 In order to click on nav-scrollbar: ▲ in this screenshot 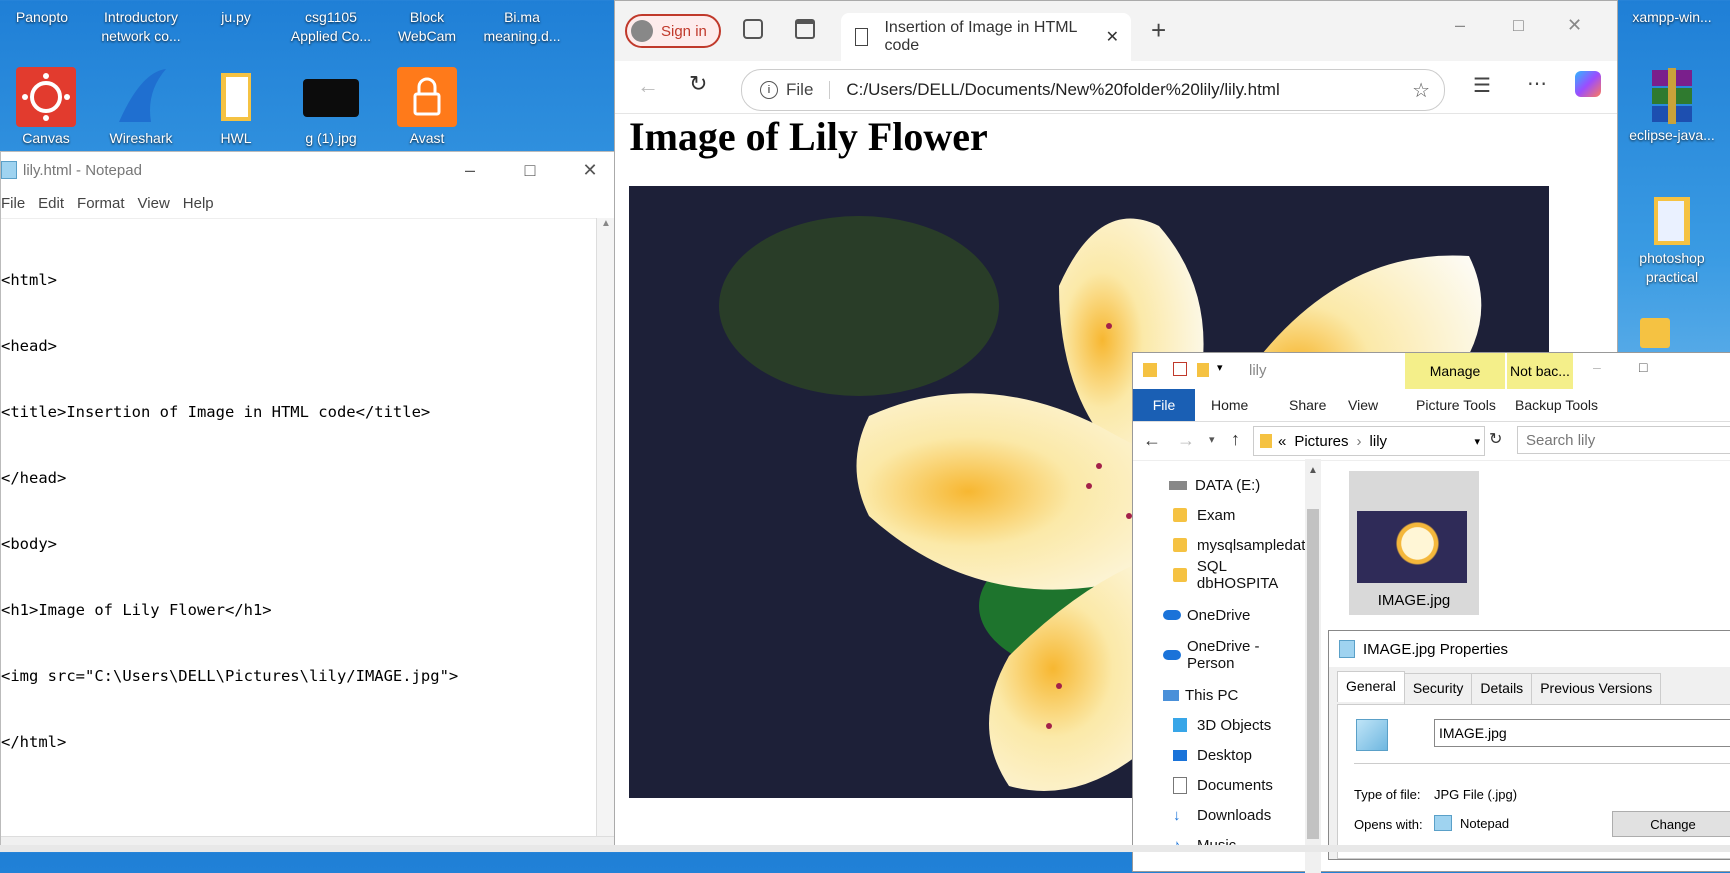, I will do `click(1313, 666)`.